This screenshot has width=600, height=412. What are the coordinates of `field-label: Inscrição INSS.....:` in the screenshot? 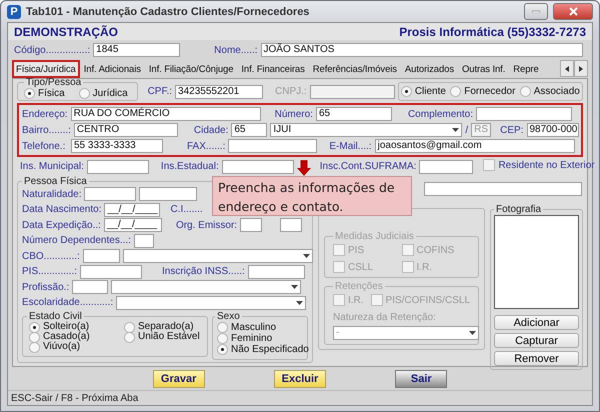 It's located at (203, 271).